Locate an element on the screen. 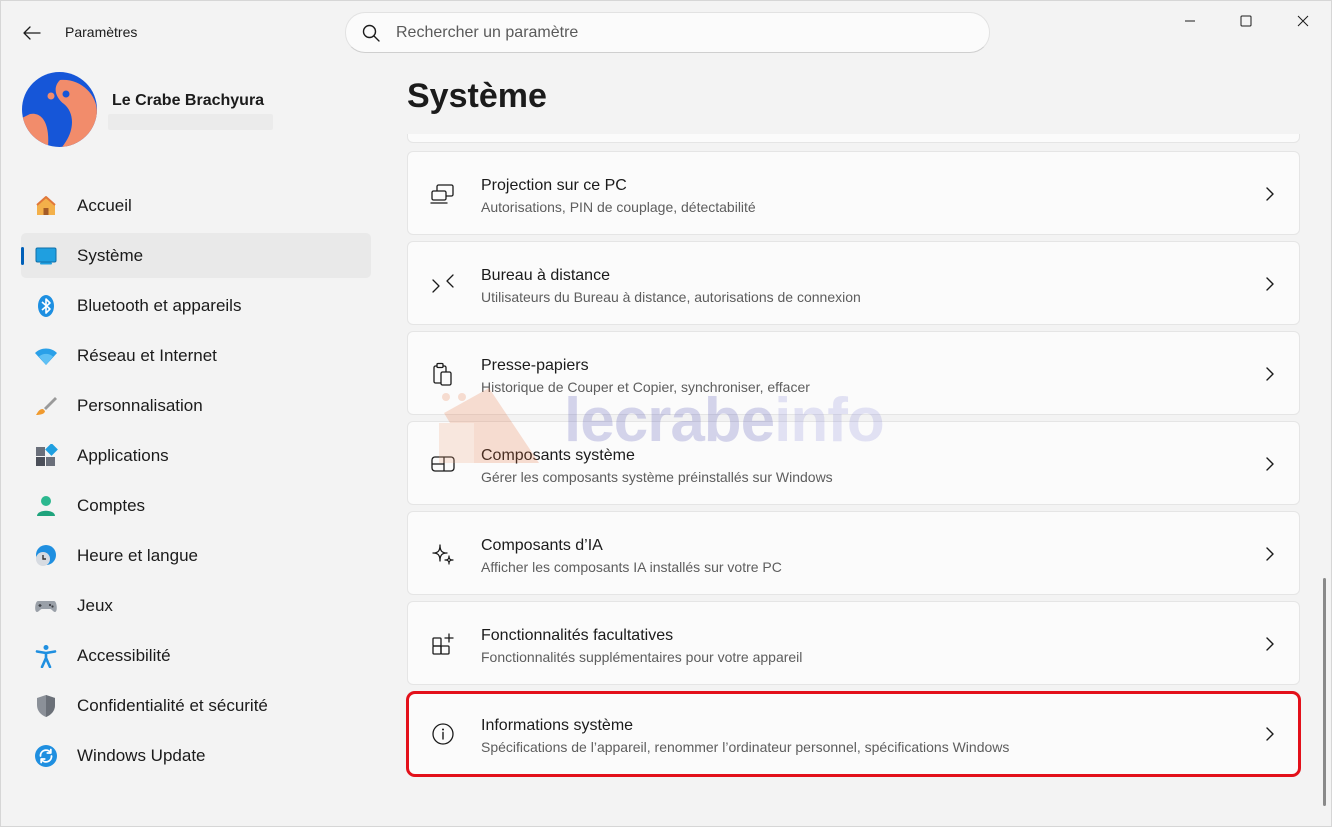  page-title: Système is located at coordinates (477, 96).